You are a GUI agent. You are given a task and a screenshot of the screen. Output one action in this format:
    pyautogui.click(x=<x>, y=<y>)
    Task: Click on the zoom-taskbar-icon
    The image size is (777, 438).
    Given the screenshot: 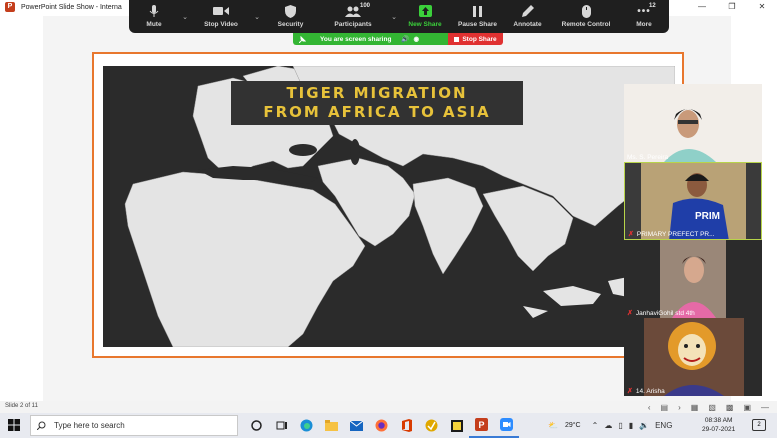 What is the action you would take?
    pyautogui.click(x=506, y=425)
    